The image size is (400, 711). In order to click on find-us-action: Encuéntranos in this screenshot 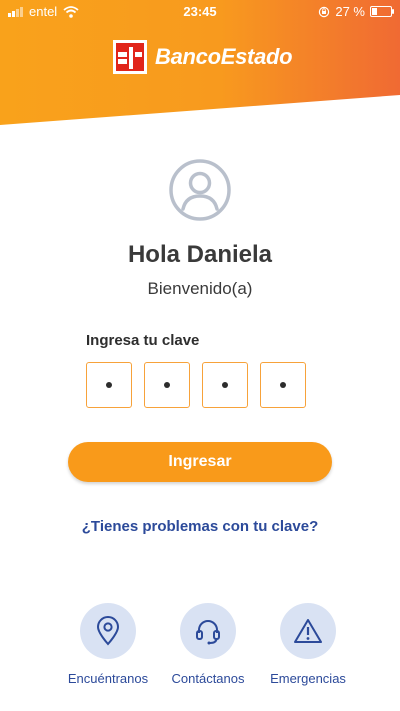, I will do `click(108, 644)`.